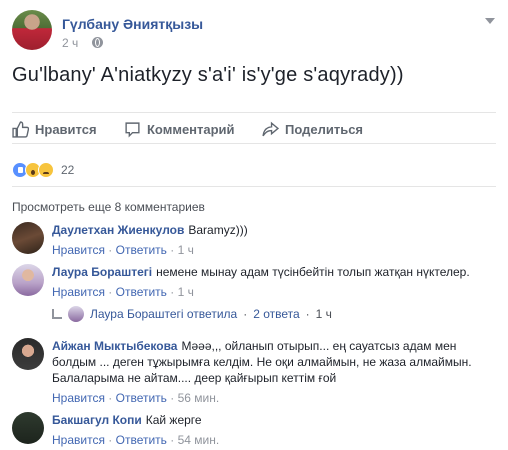 This screenshot has width=508, height=450. What do you see at coordinates (32, 30) in the screenshot?
I see `author-avatar` at bounding box center [32, 30].